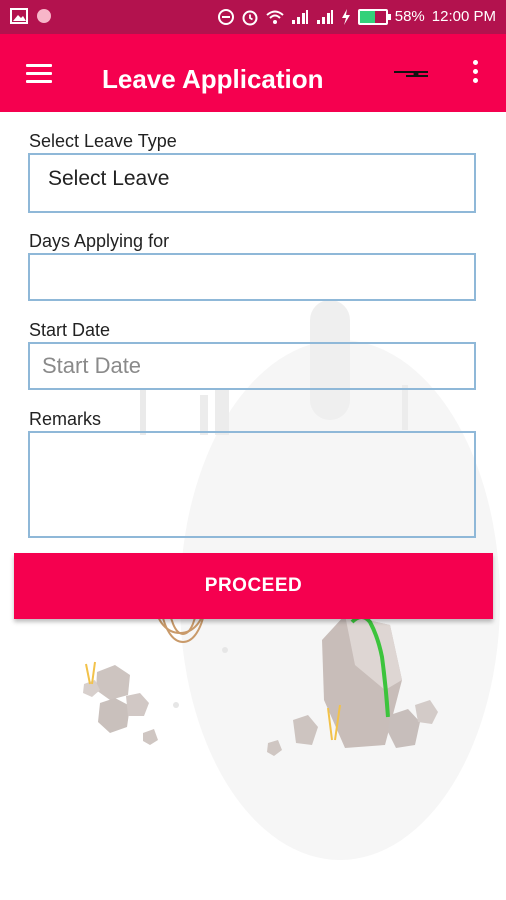 This screenshot has width=506, height=900. Describe the element at coordinates (40, 74) in the screenshot. I see `hamburger-menu-icon` at that location.